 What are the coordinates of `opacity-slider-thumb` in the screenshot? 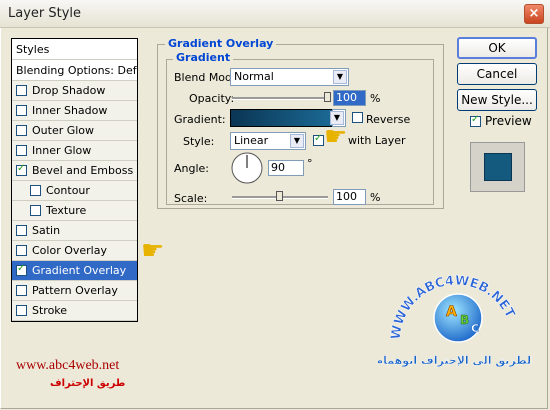 It's located at (327, 97).